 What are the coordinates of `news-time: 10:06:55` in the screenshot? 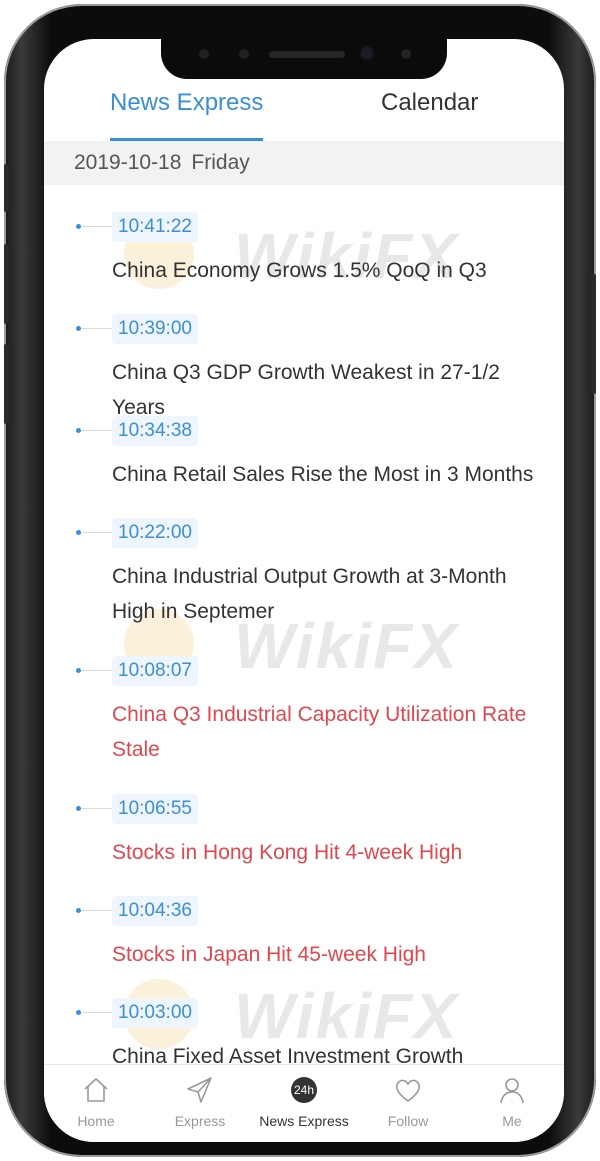 It's located at (155, 809).